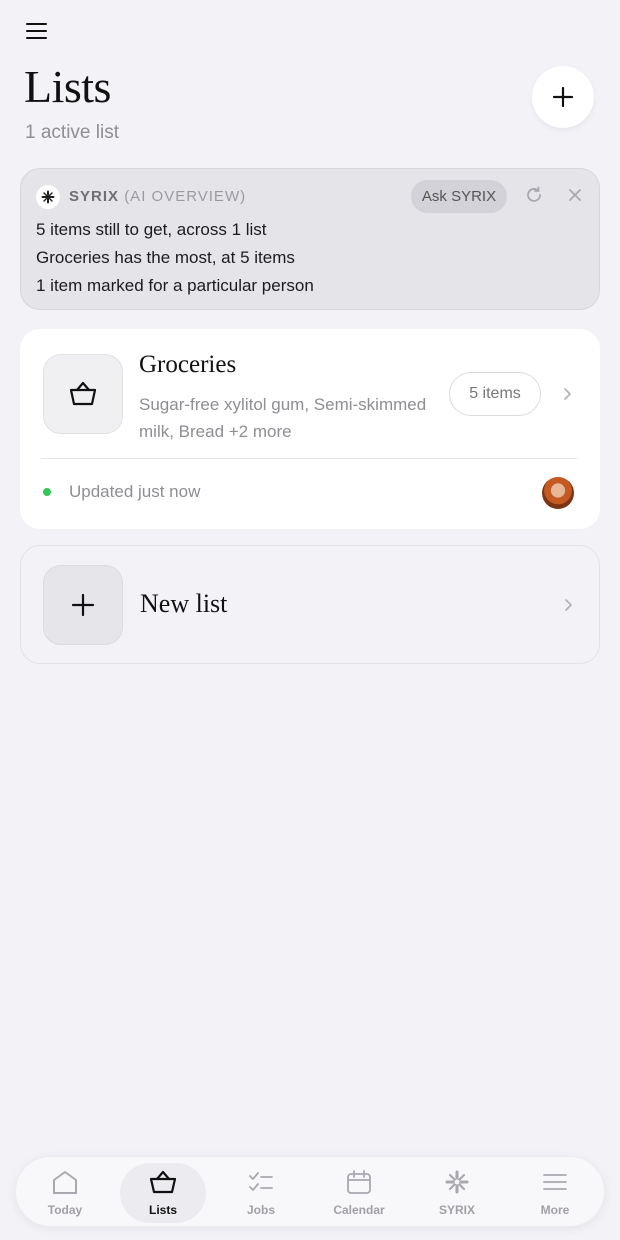  I want to click on nav-label: SYRIX, so click(456, 1210).